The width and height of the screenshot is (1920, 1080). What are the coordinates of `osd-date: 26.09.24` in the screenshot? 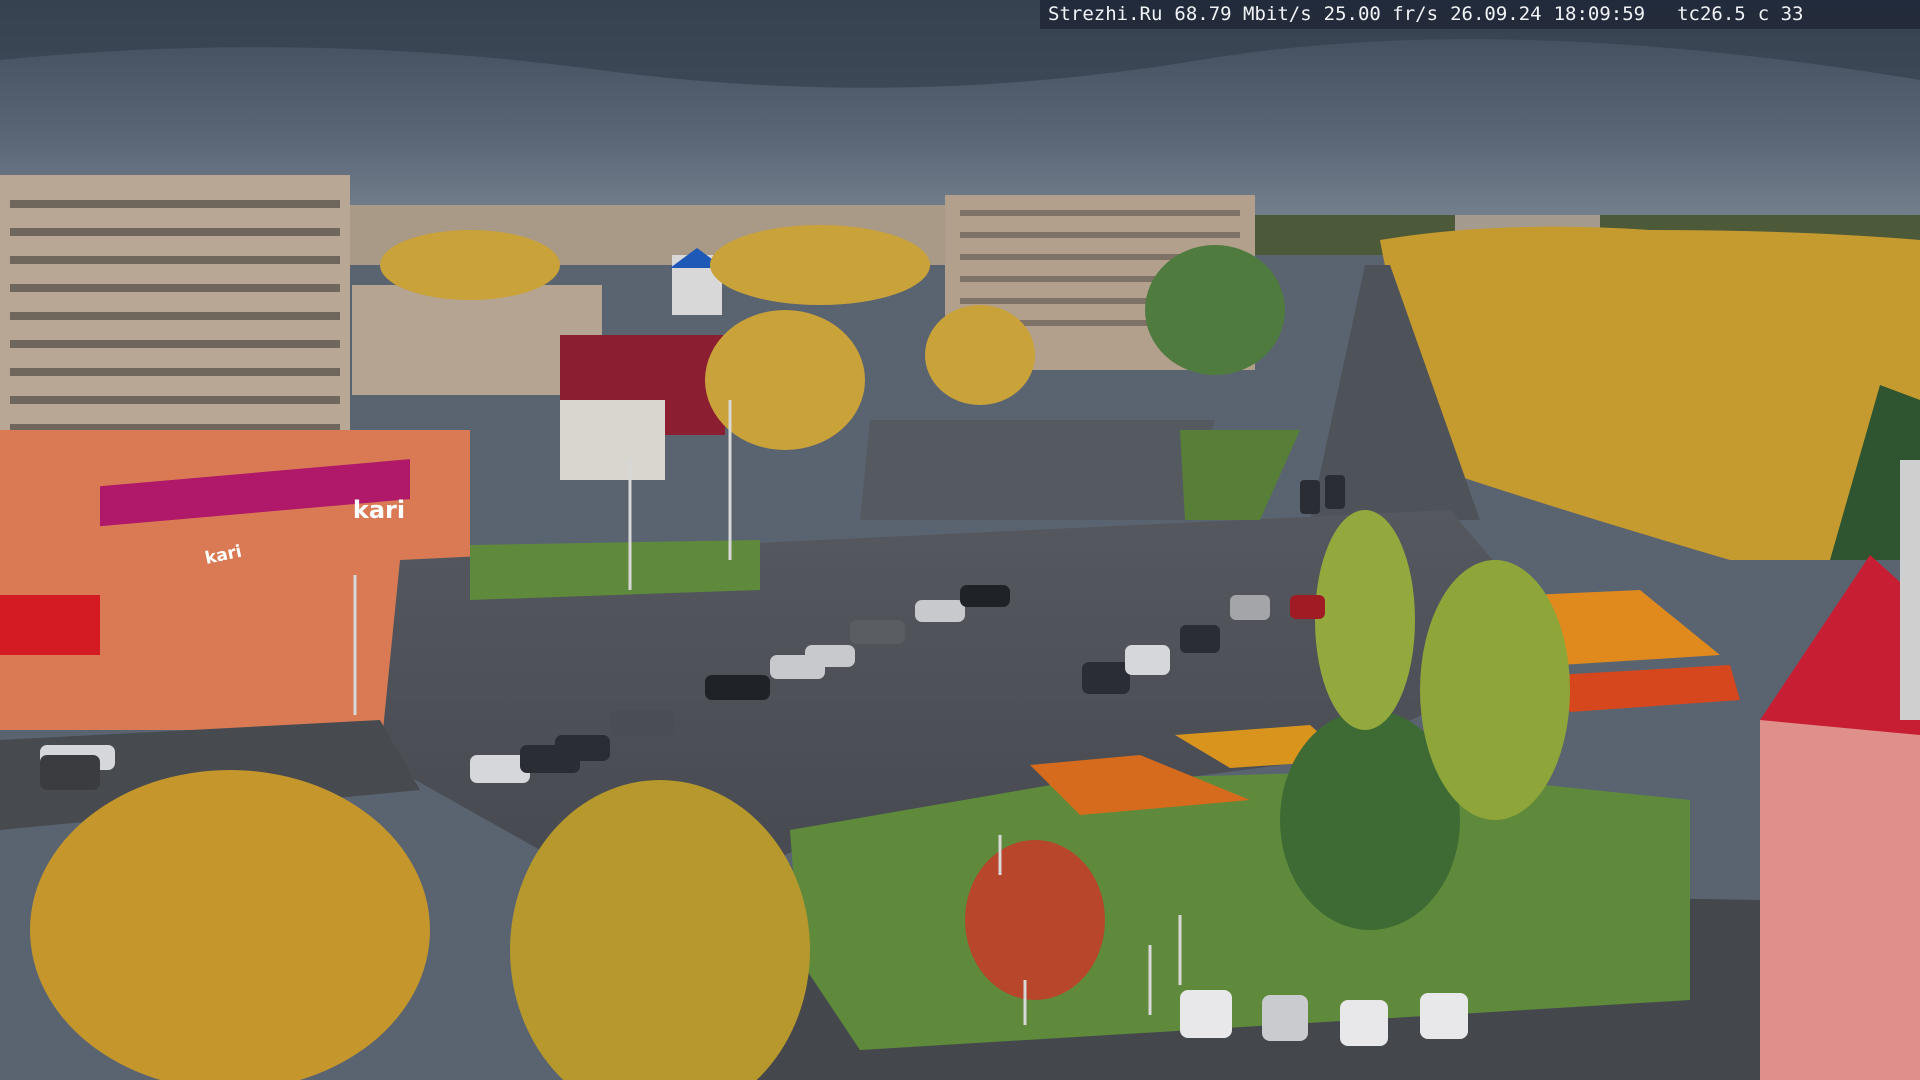 It's located at (1496, 14).